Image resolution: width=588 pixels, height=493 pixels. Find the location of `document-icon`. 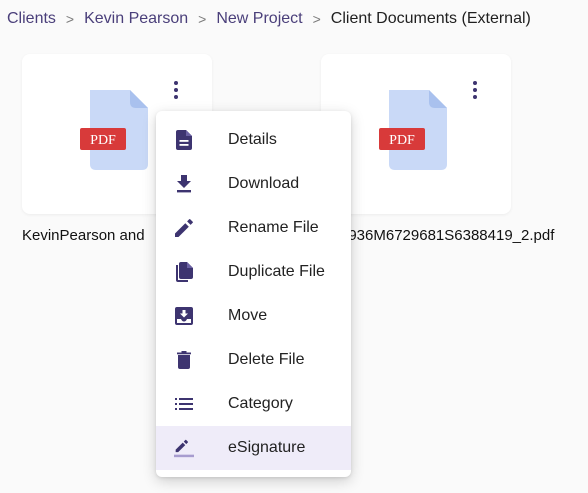

document-icon is located at coordinates (184, 140).